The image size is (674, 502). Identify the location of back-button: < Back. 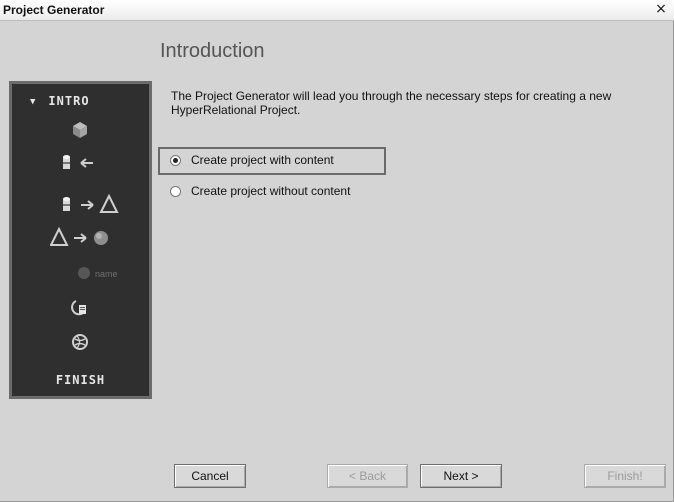
(367, 476).